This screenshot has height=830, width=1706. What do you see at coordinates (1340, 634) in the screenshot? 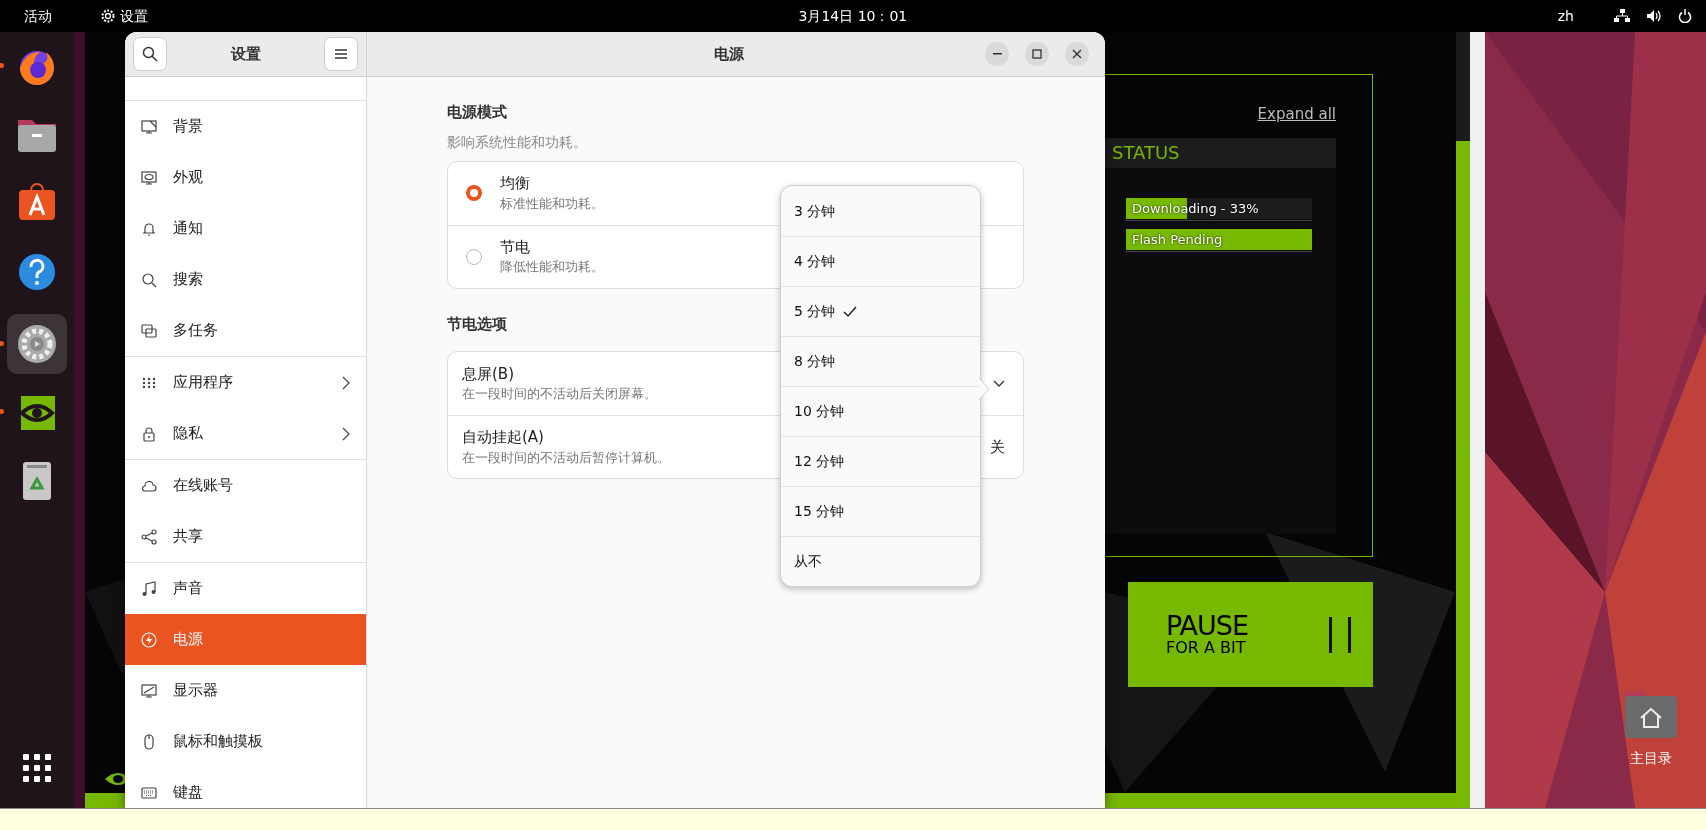
I see `pause-icon` at bounding box center [1340, 634].